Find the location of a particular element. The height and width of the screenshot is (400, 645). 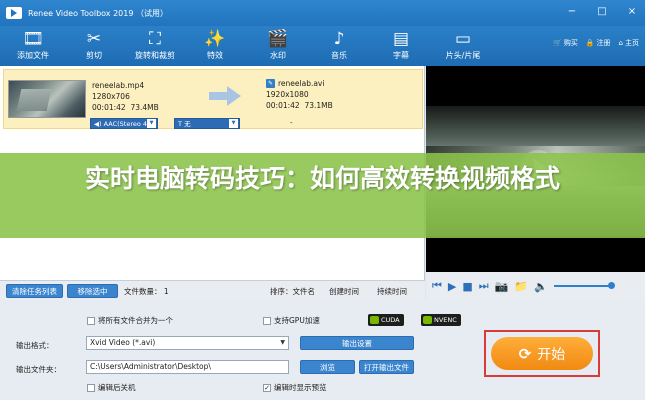

subtitle-button: ▤ 字幕 is located at coordinates (401, 45).